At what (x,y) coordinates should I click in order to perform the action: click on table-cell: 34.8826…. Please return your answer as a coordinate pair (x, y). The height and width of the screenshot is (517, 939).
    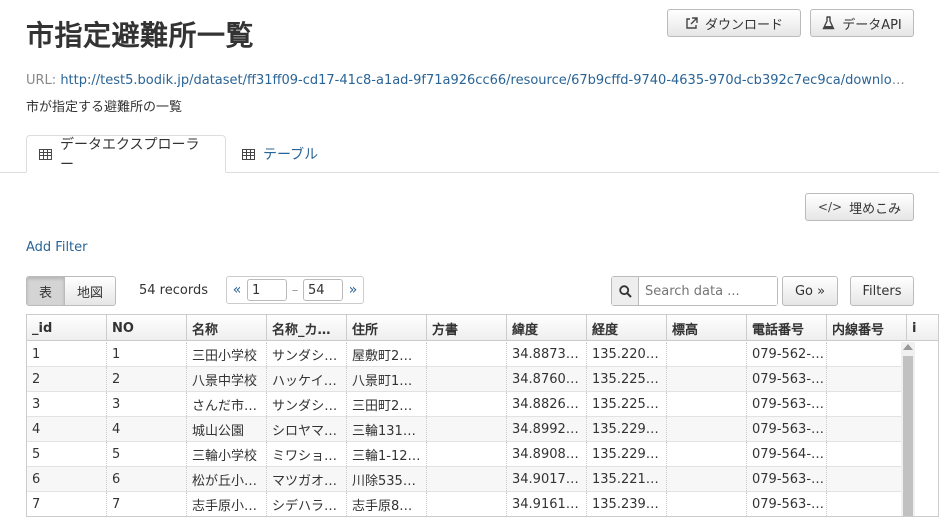
    Looking at the image, I should click on (547, 404).